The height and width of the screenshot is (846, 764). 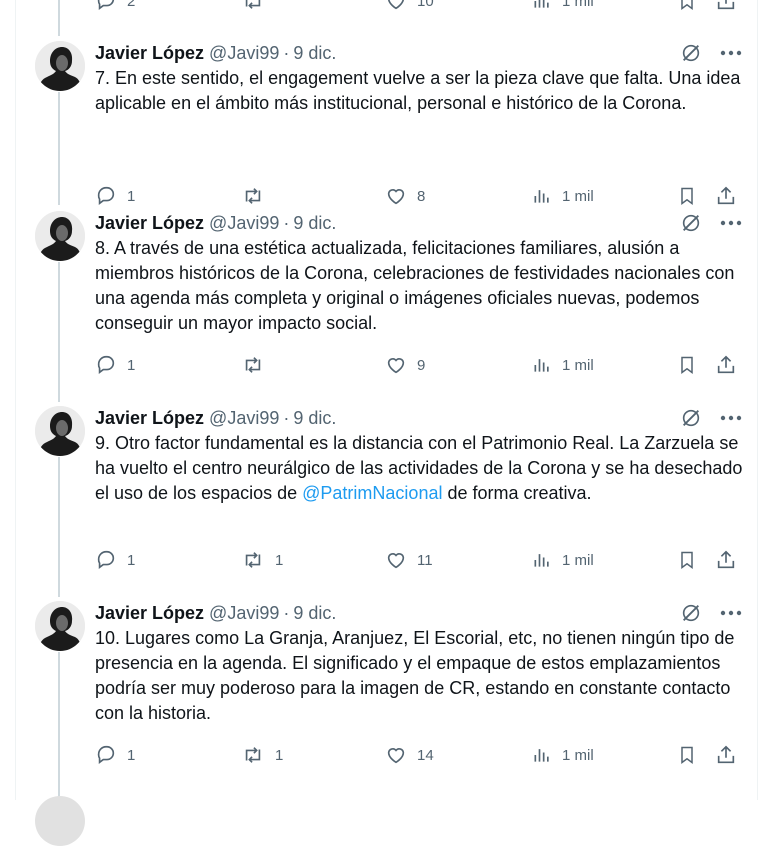 I want to click on reply-button: 2, so click(x=115, y=6).